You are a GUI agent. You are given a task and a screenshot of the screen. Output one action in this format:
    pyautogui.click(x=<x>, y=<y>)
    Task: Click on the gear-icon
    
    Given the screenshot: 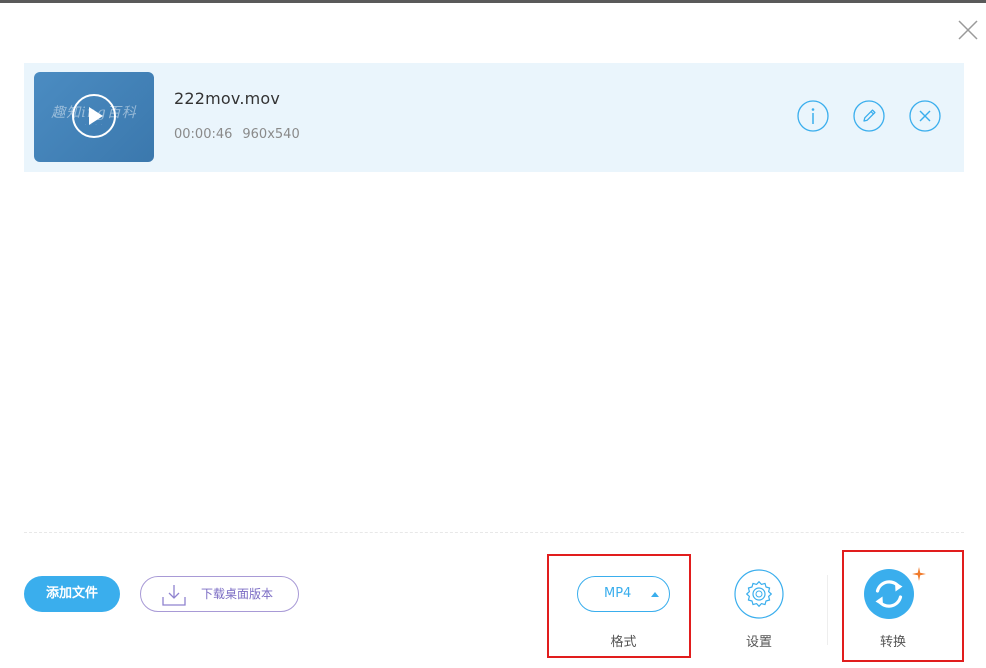 What is the action you would take?
    pyautogui.click(x=759, y=594)
    